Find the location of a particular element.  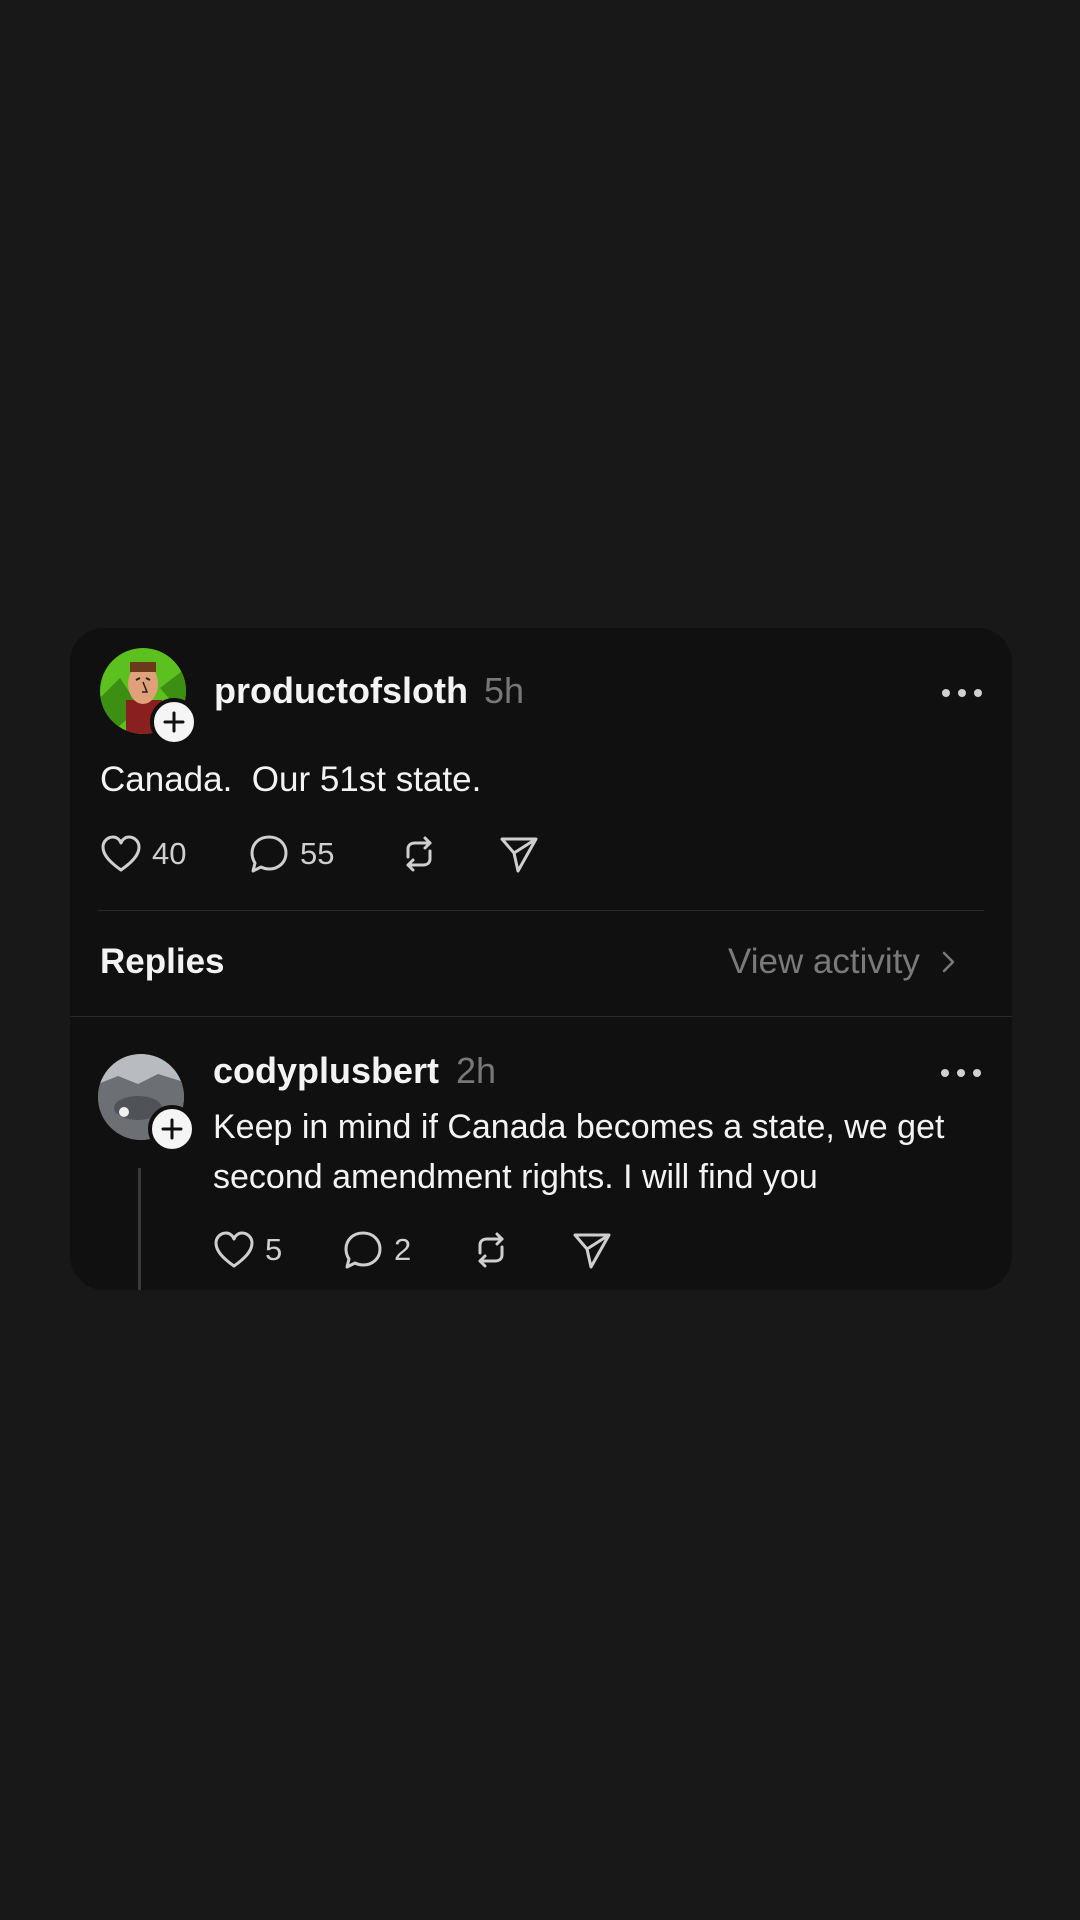

reply-like-count: 5 is located at coordinates (274, 1249).